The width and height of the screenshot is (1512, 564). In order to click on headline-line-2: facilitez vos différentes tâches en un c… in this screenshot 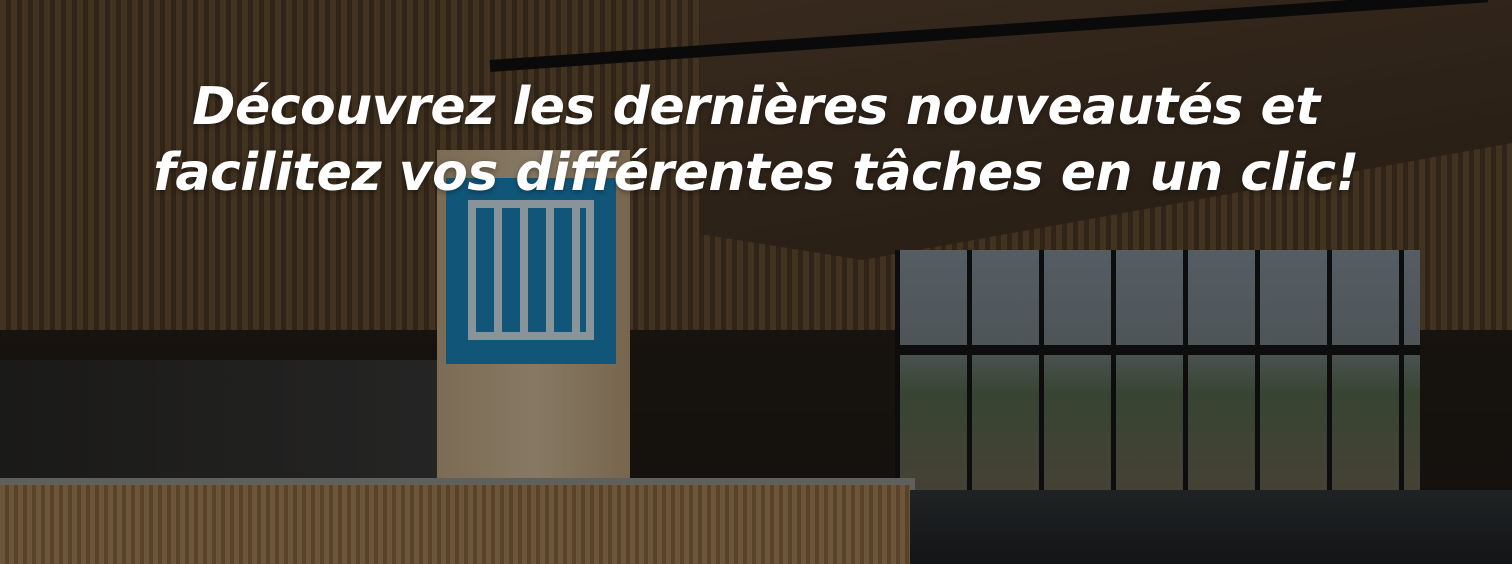, I will do `click(756, 173)`.